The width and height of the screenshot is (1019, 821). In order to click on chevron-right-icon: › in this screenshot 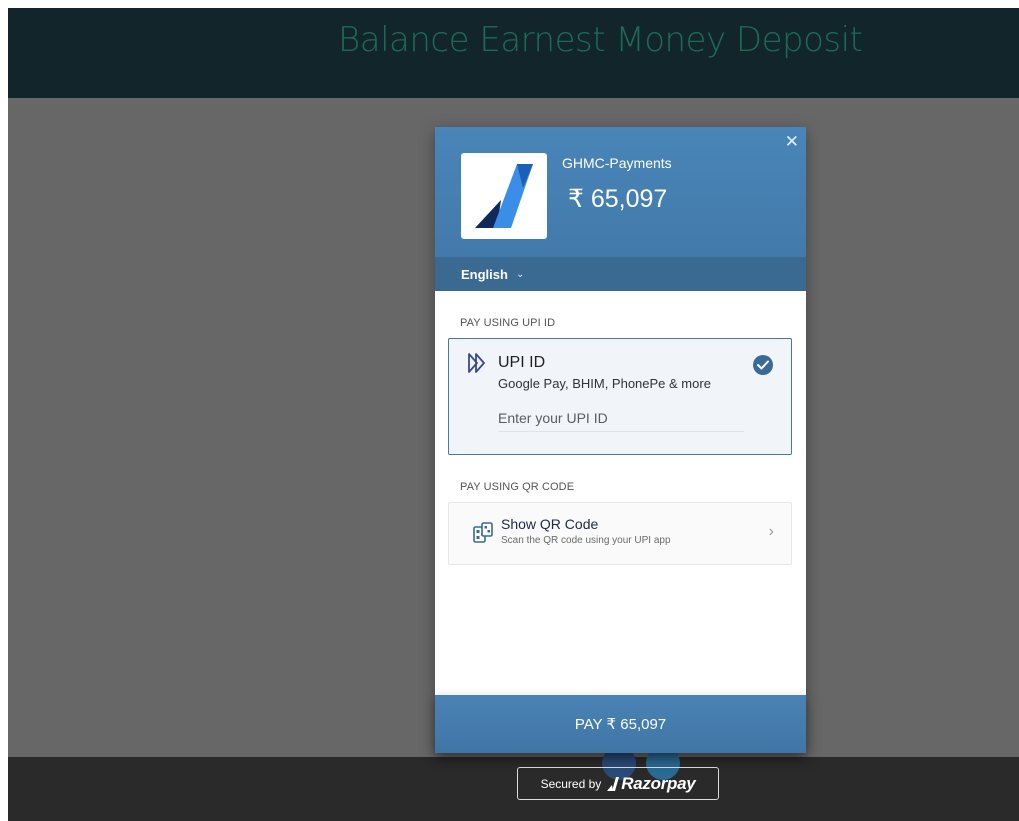, I will do `click(771, 531)`.